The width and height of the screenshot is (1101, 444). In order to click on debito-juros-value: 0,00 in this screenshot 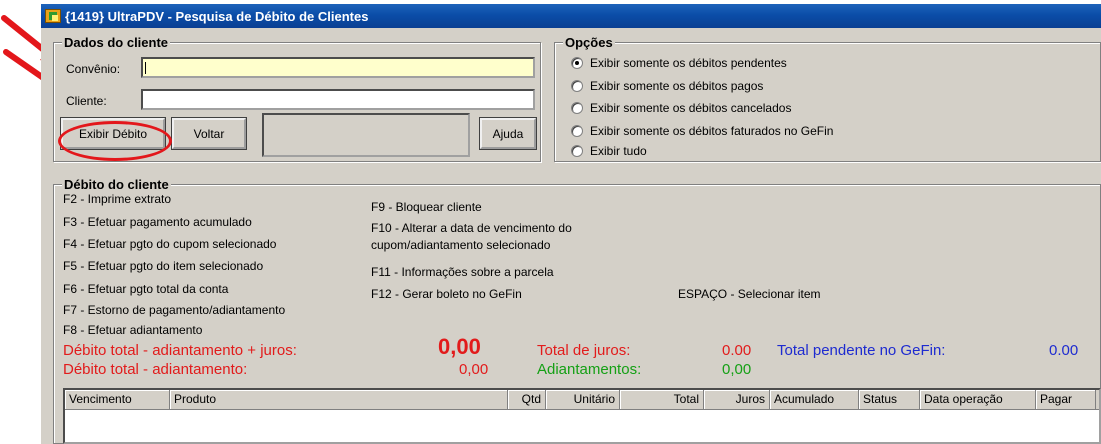, I will do `click(459, 346)`.